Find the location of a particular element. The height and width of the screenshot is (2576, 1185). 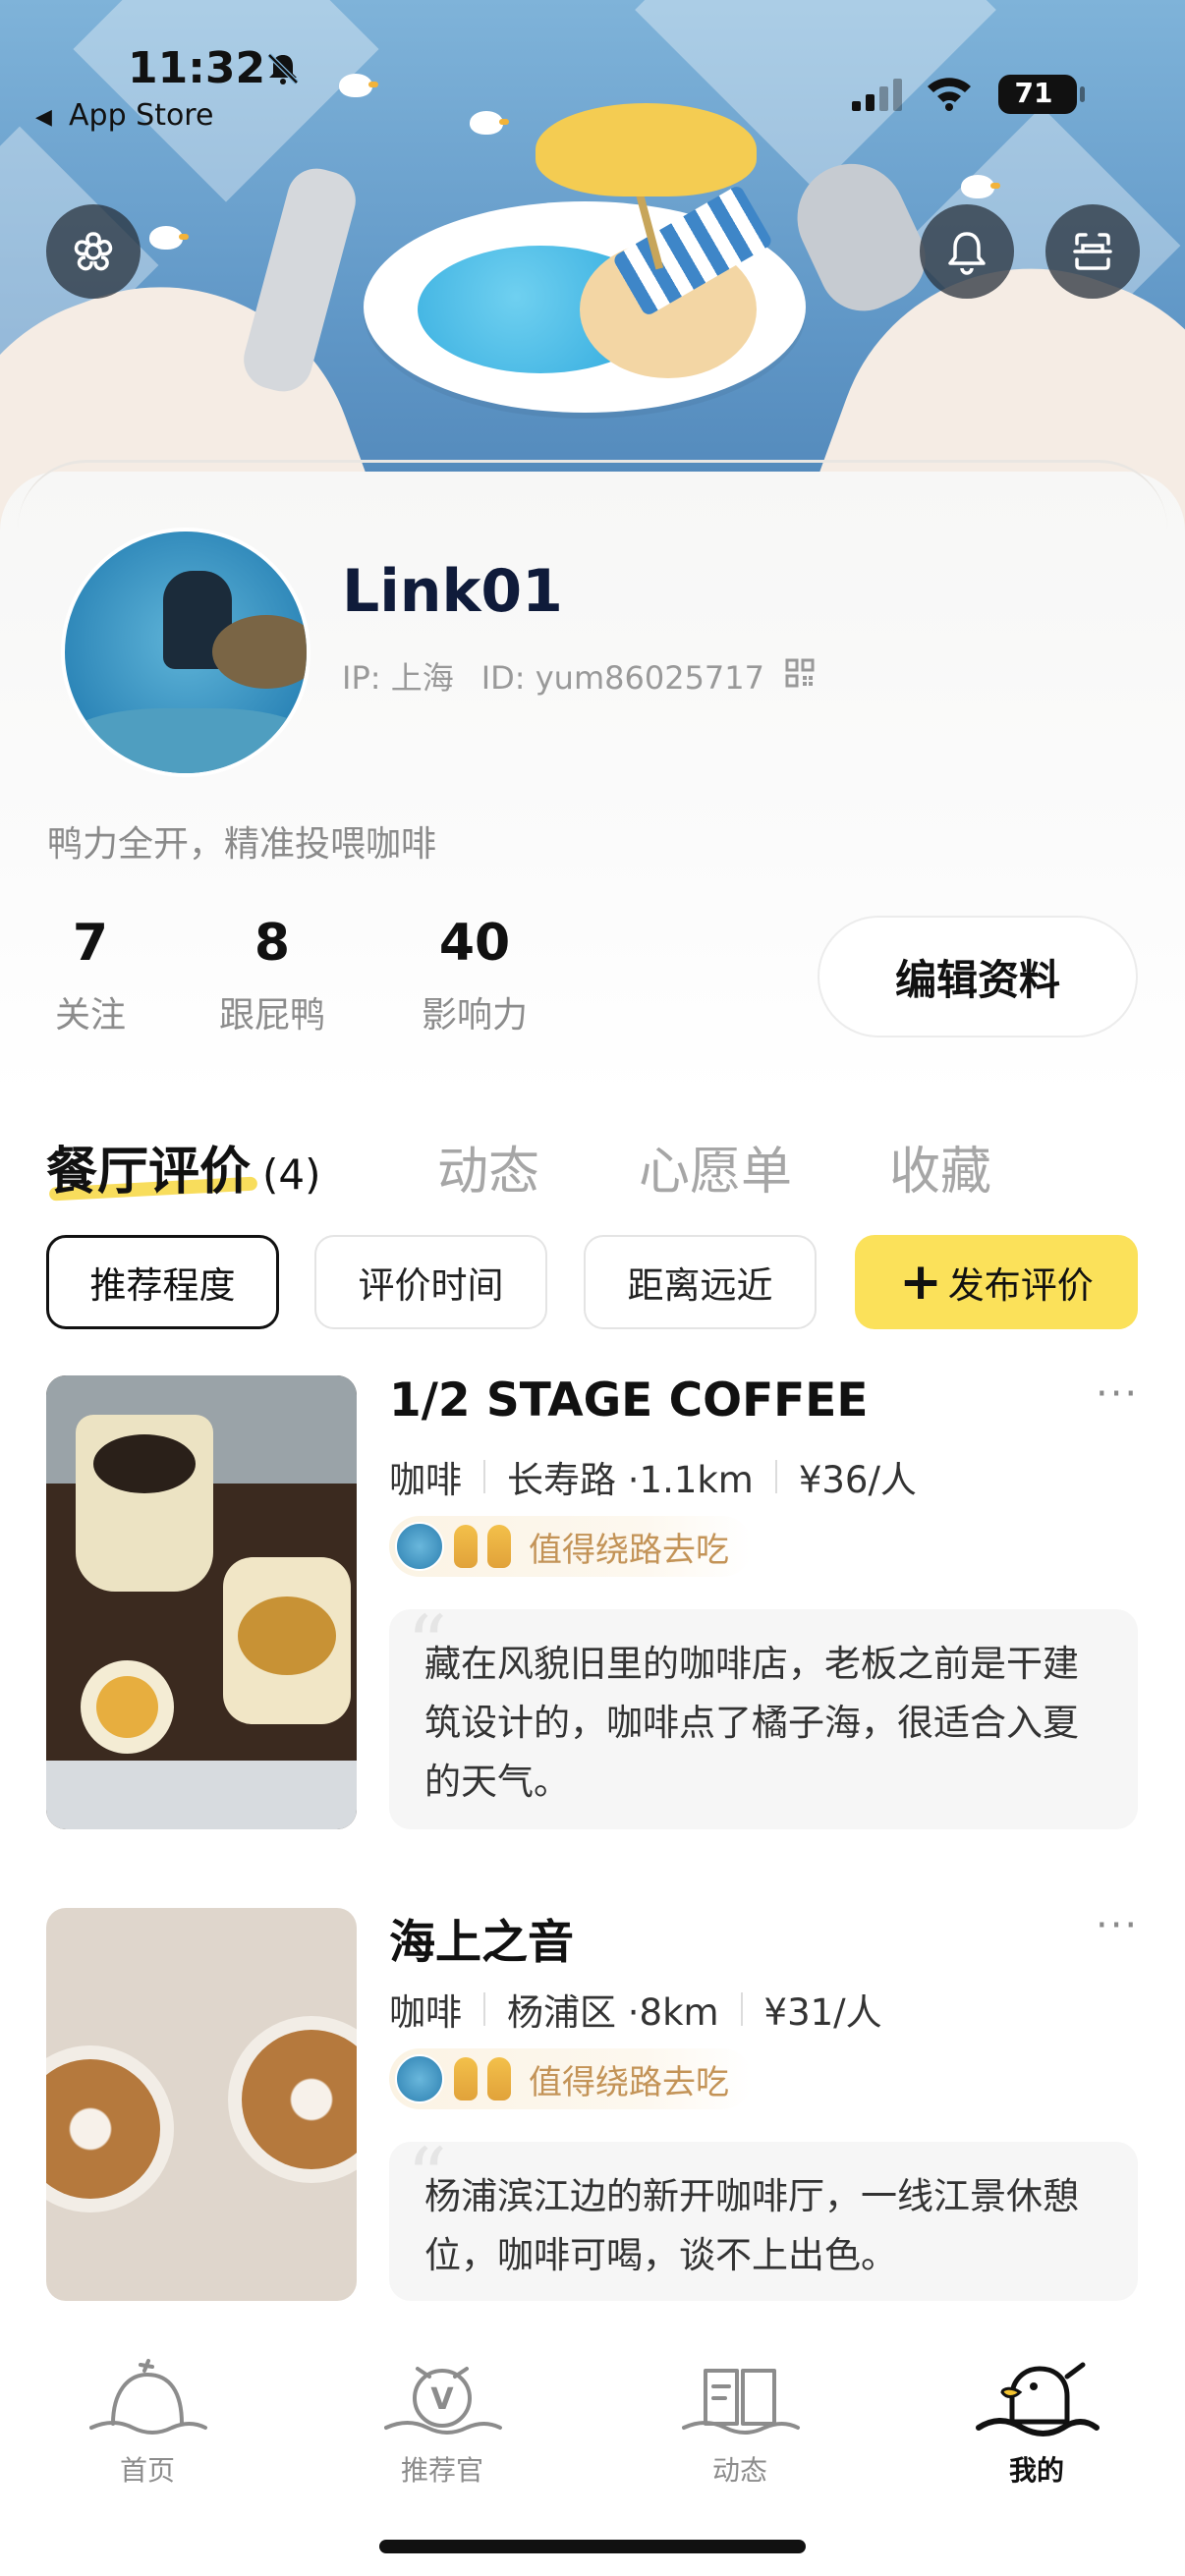

bottom-navigation: 首页 V 推荐官 动态 我的 is located at coordinates (592, 2447).